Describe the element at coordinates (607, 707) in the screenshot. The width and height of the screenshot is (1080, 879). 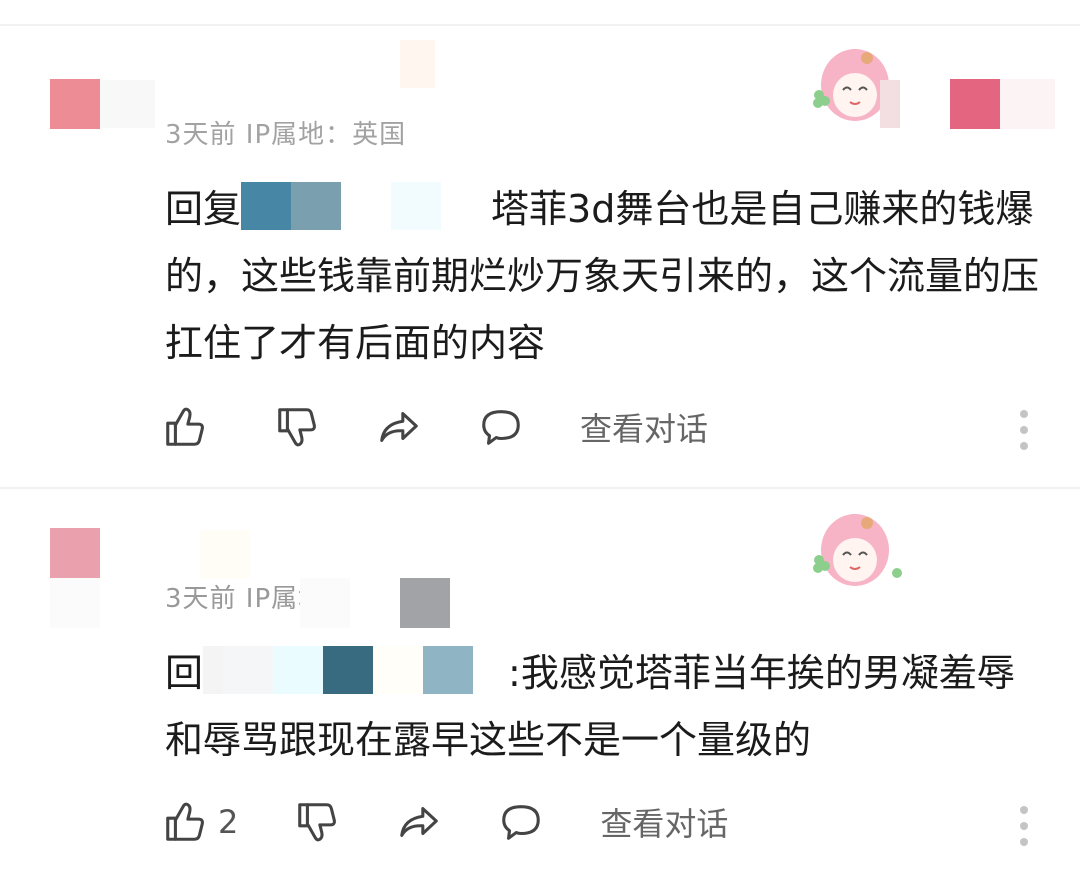
I see `comment-body: 回:我感觉塔菲当年挨的男凝羞辱和辱骂跟现在露早这些不是一个量级的` at that location.